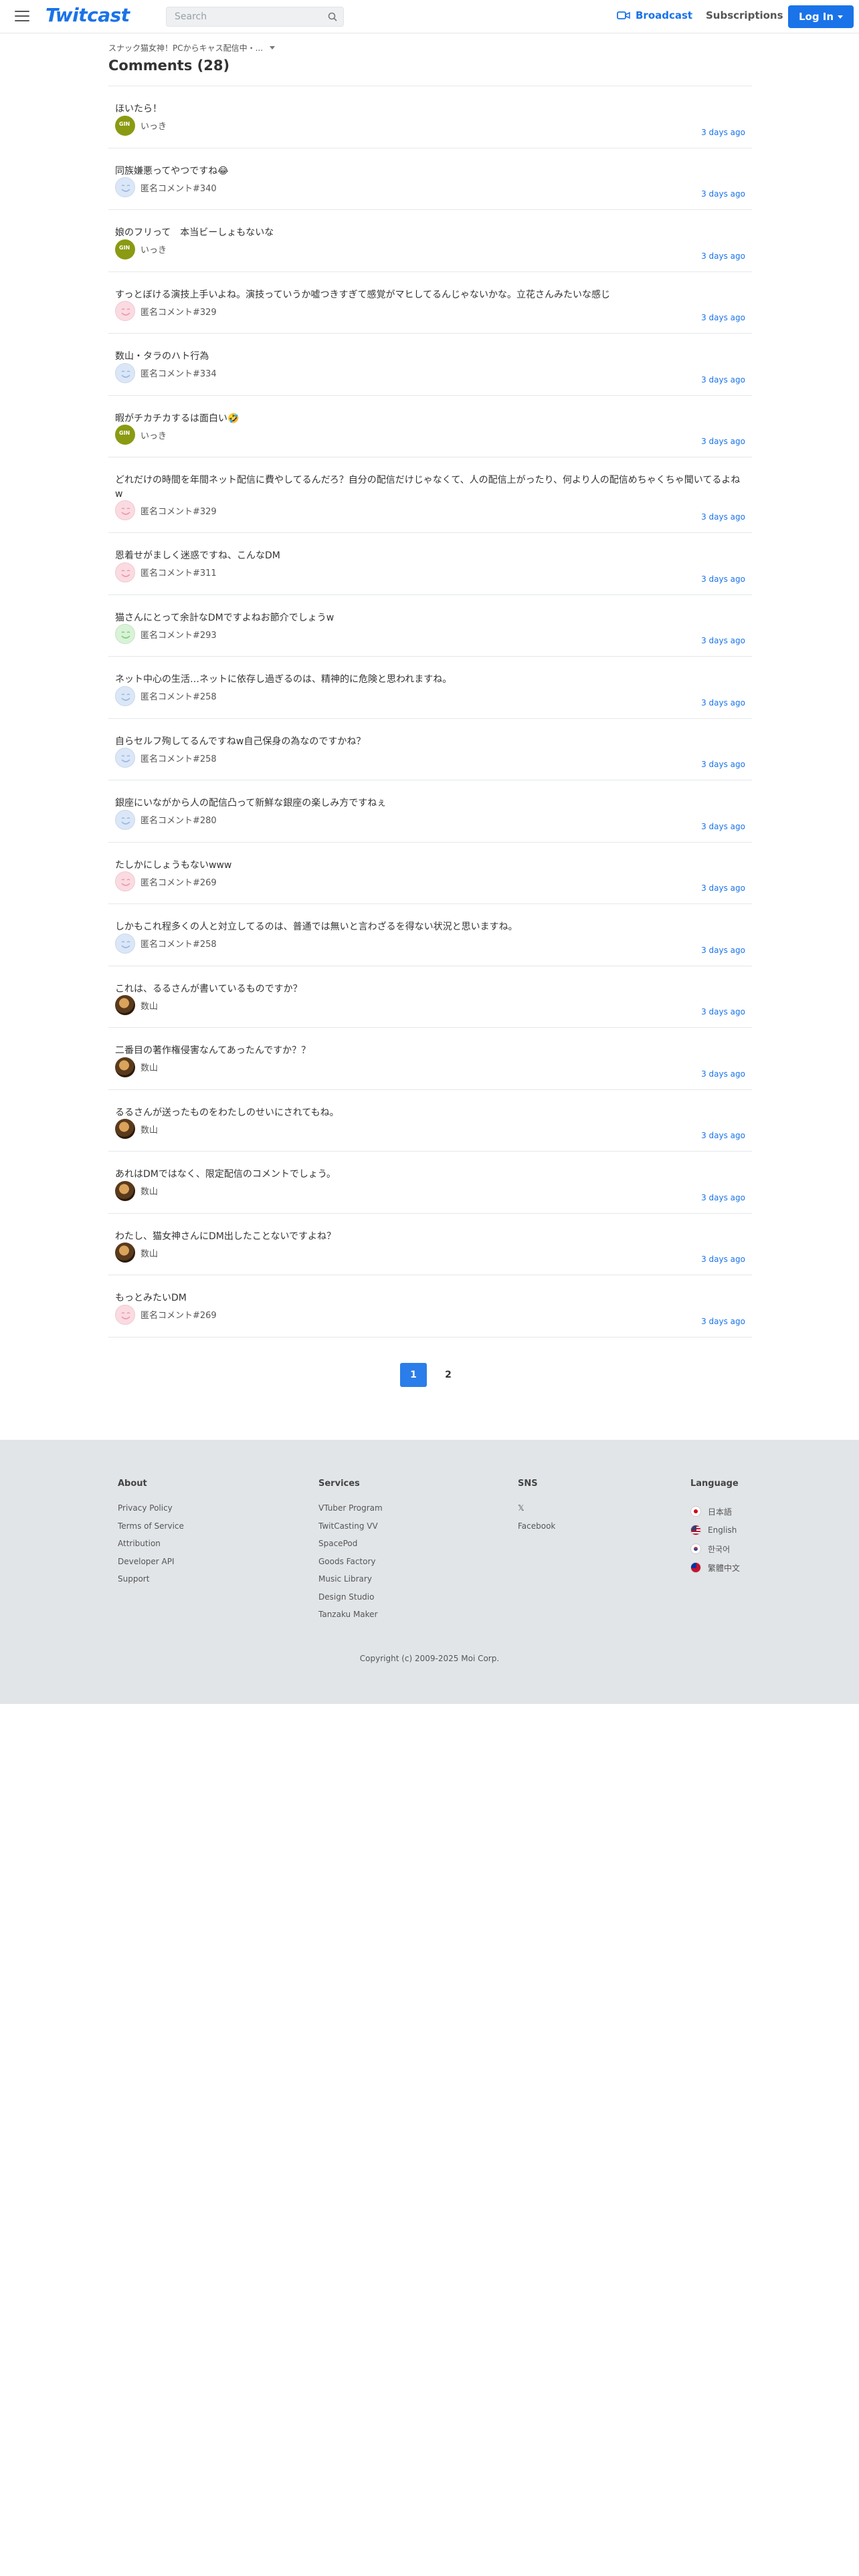 This screenshot has height=2576, width=859. What do you see at coordinates (332, 16) in the screenshot?
I see `search-icon` at bounding box center [332, 16].